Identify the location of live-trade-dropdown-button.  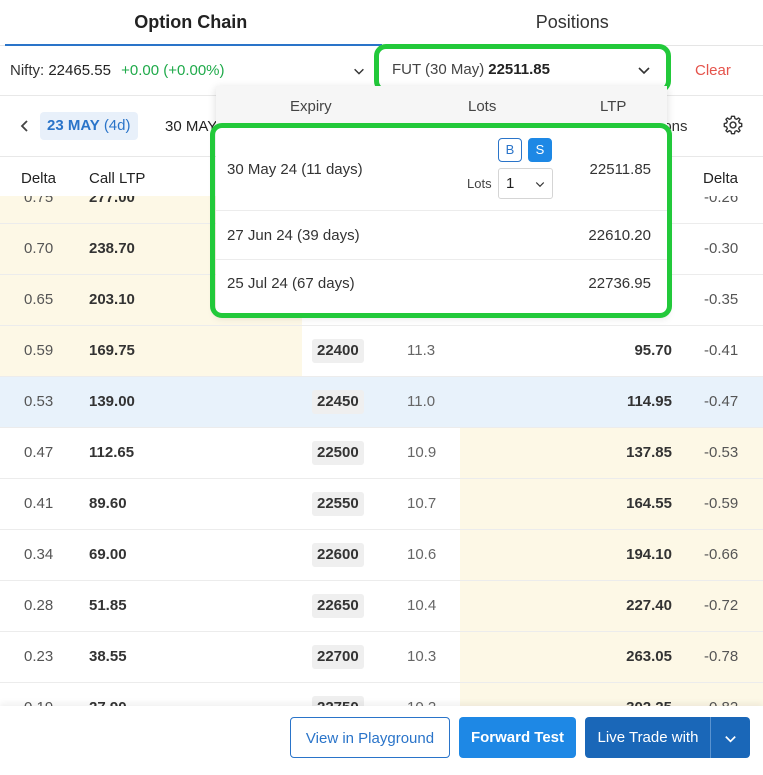
(730, 737).